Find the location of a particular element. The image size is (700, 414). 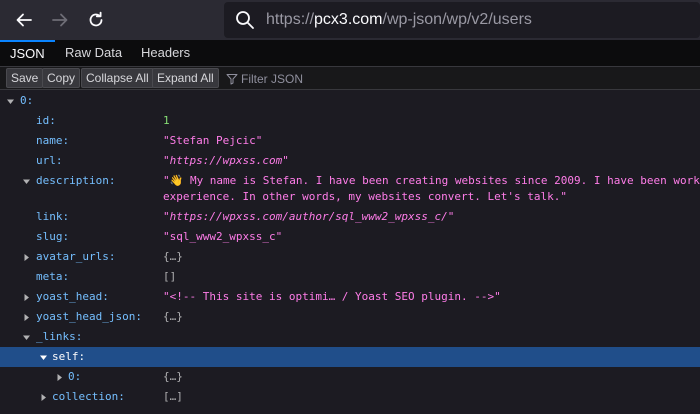

key-label: yoast_head_json: is located at coordinates (89, 316).